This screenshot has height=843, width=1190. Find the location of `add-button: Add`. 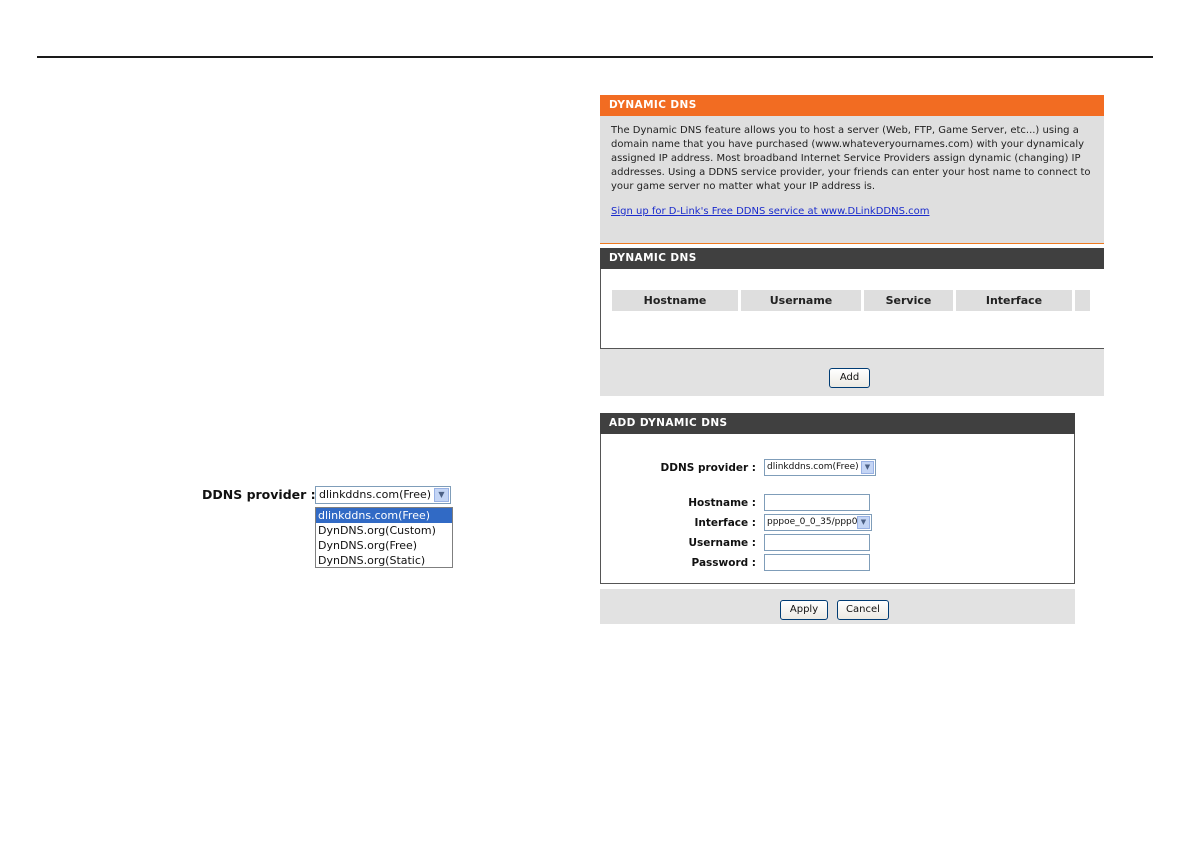

add-button: Add is located at coordinates (849, 378).